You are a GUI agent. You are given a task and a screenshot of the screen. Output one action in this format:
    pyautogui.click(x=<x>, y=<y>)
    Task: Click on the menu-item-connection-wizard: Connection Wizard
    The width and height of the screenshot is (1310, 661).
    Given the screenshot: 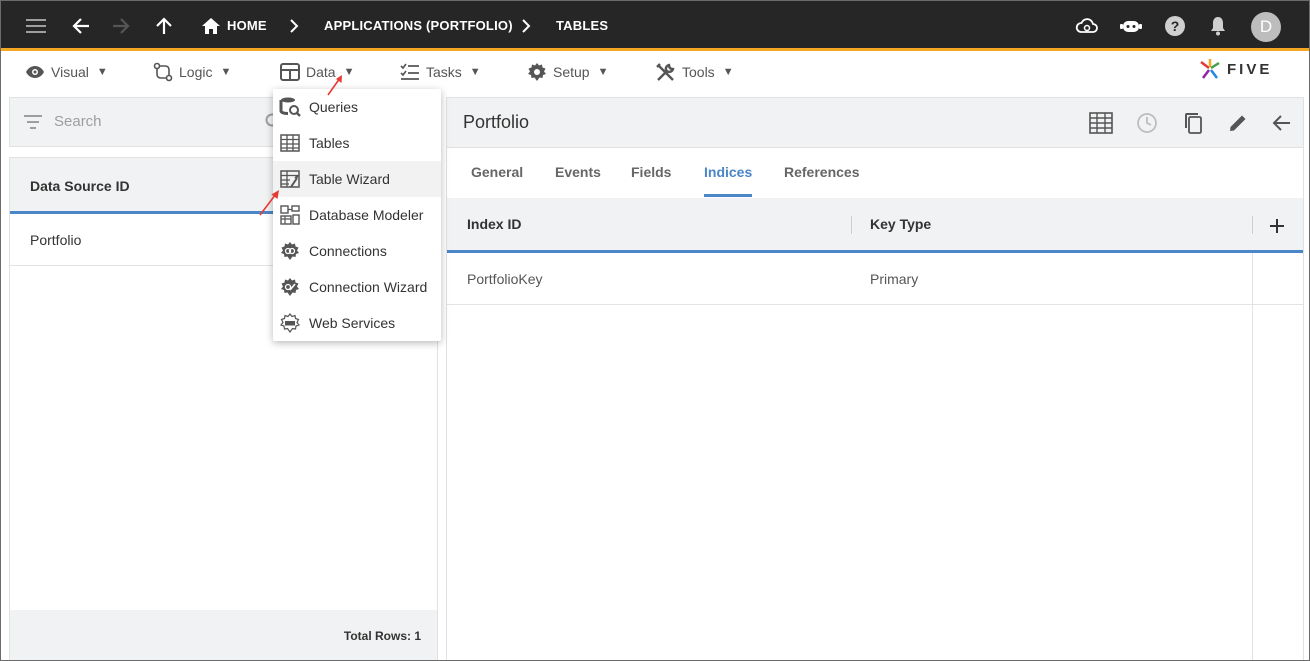 What is the action you would take?
    pyautogui.click(x=357, y=287)
    